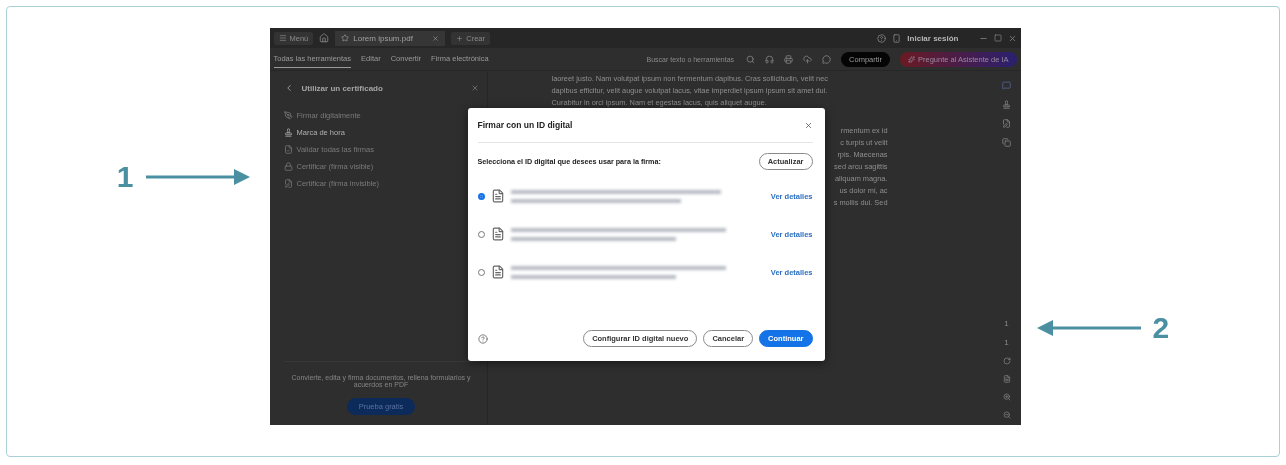  Describe the element at coordinates (1006, 123) in the screenshot. I see `edit-file-icon` at that location.